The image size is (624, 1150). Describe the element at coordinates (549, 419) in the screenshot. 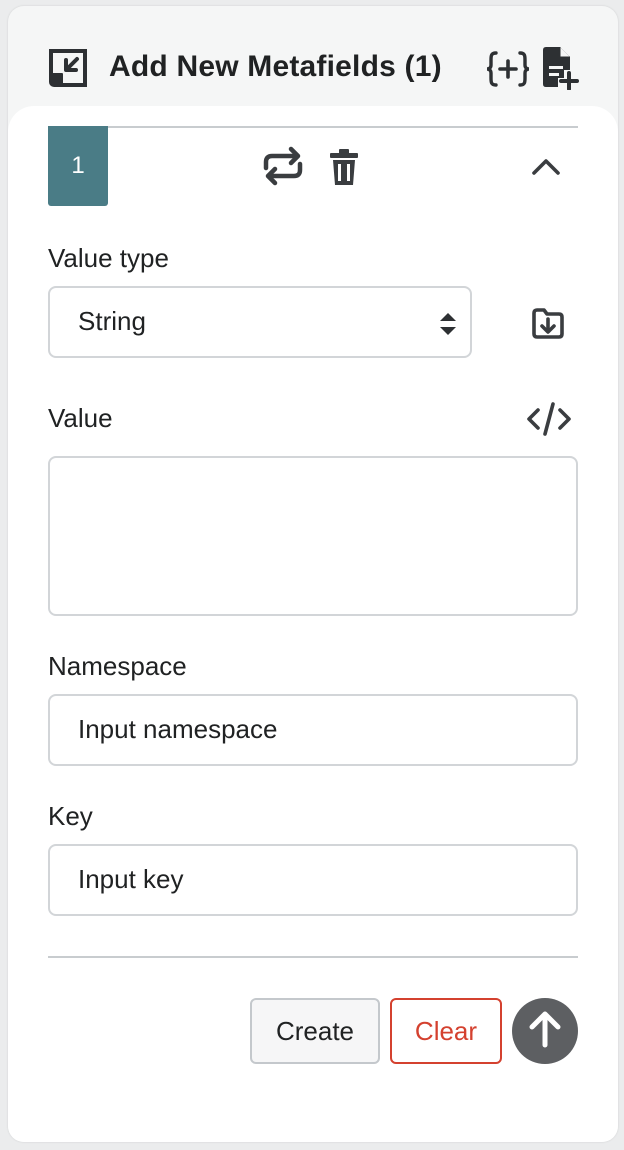

I see `code-icon` at that location.